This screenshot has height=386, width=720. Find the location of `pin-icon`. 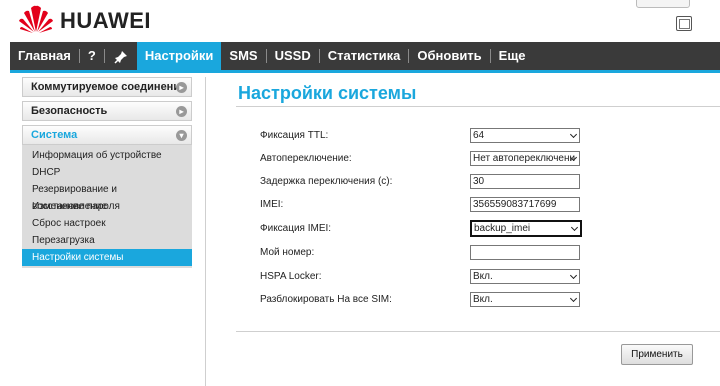

pin-icon is located at coordinates (120, 57).